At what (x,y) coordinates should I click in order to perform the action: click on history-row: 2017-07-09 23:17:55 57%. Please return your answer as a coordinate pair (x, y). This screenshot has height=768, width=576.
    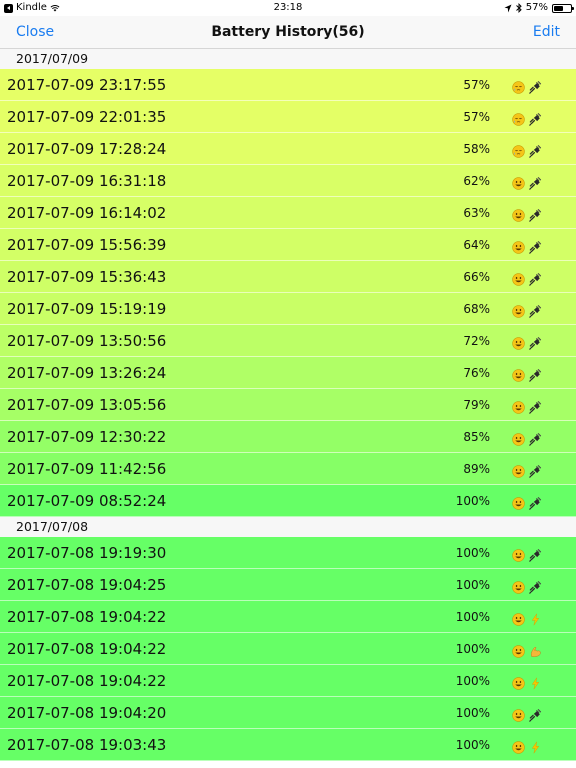
    Looking at the image, I should click on (288, 85).